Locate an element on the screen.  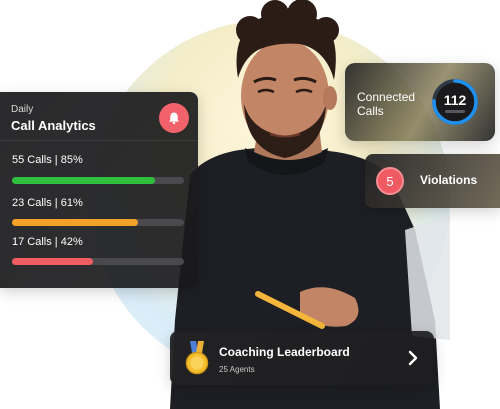
leaderboard-title: Coaching Leaderboard is located at coordinates (284, 352).